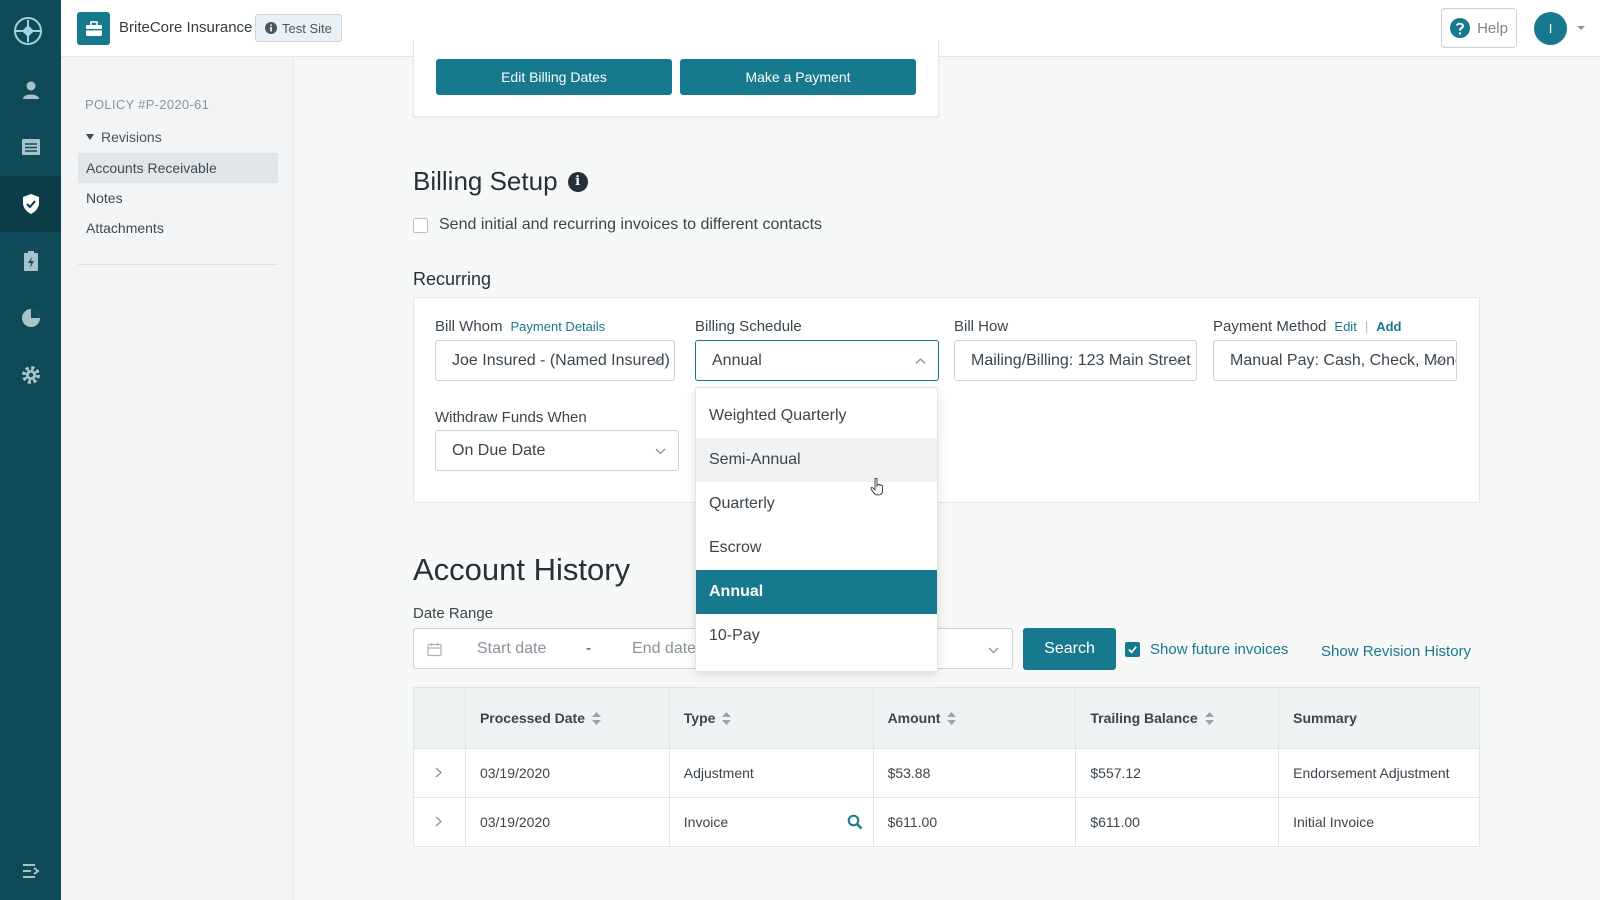  What do you see at coordinates (816, 504) in the screenshot?
I see `schedule-option-quarterly: Quarterly` at bounding box center [816, 504].